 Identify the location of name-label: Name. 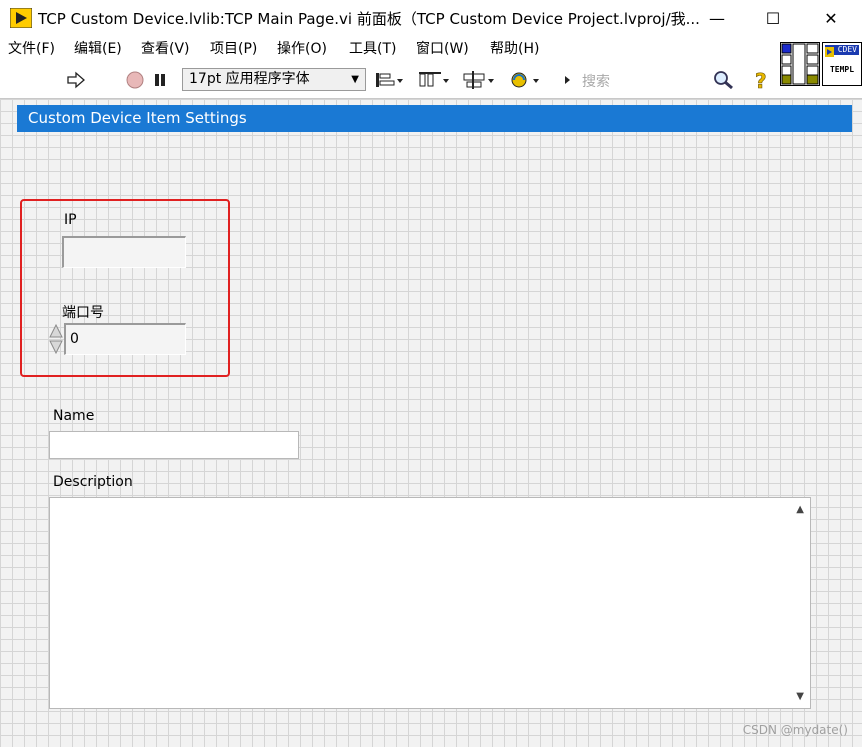
(74, 416).